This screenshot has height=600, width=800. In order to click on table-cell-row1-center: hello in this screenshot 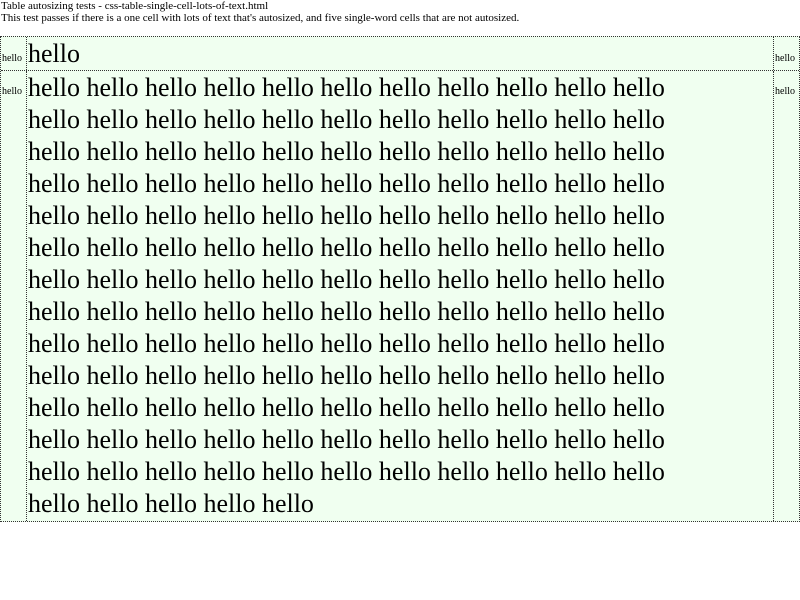, I will do `click(400, 53)`.